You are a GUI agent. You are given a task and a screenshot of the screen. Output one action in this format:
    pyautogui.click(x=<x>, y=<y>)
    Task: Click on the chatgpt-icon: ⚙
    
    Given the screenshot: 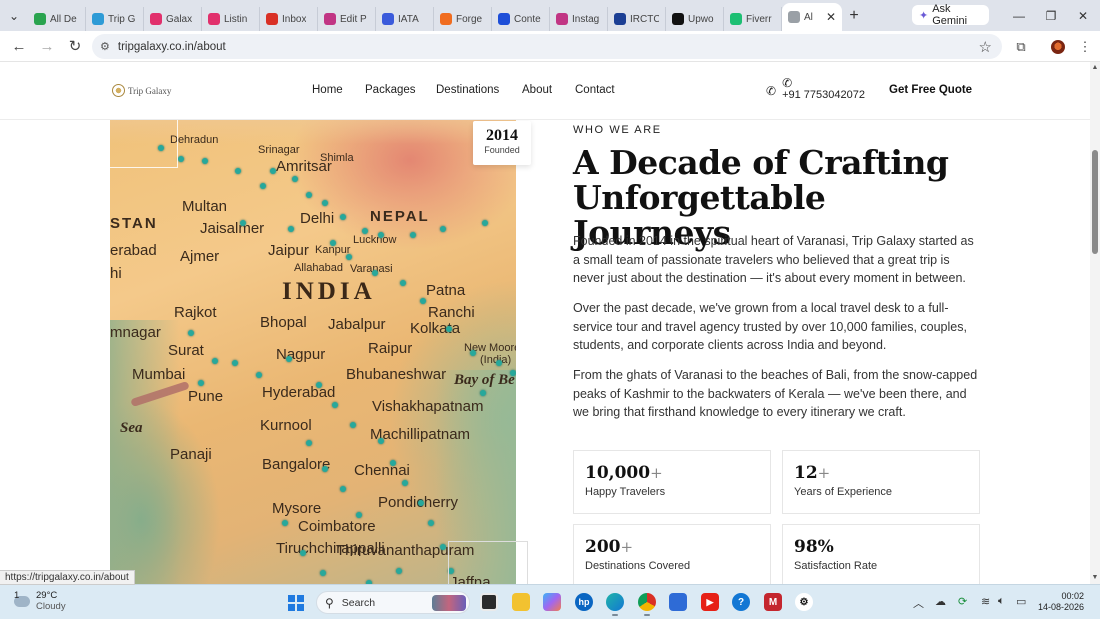 What is the action you would take?
    pyautogui.click(x=804, y=602)
    